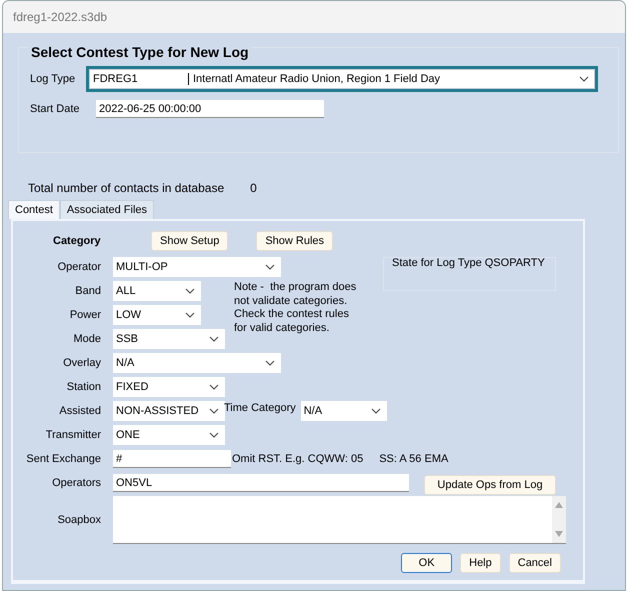 This screenshot has width=628, height=591. I want to click on soapbox-field, so click(339, 520).